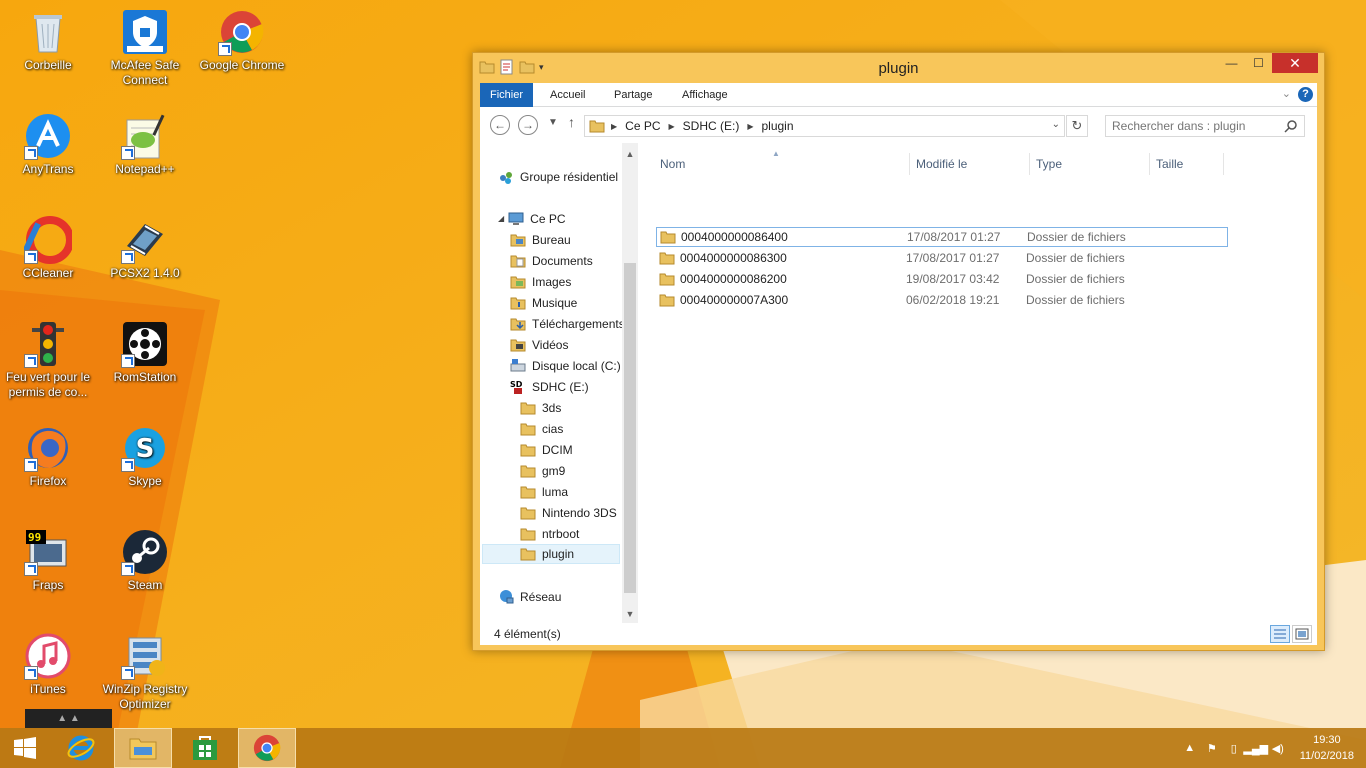  What do you see at coordinates (568, 513) in the screenshot?
I see `nav-folder-nintendo-3ds: Nintendo 3DS` at bounding box center [568, 513].